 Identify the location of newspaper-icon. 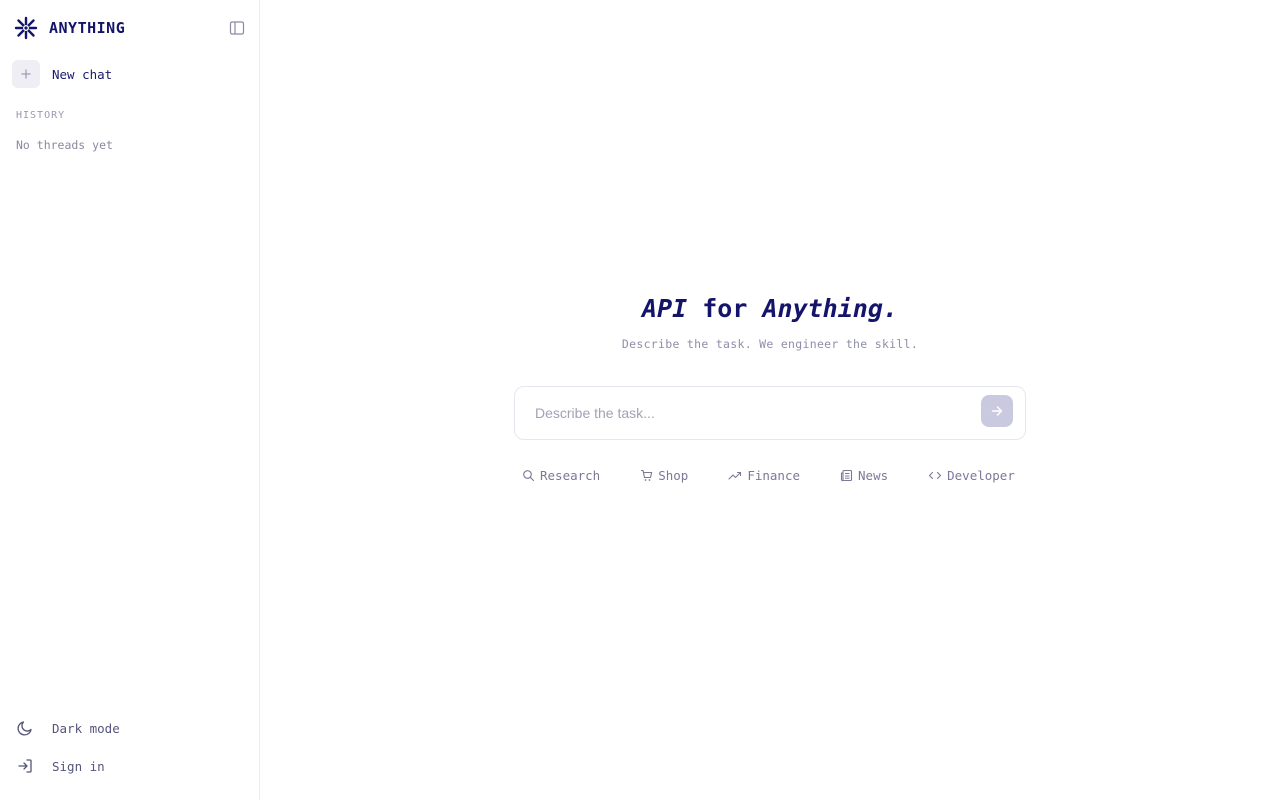
(846, 475).